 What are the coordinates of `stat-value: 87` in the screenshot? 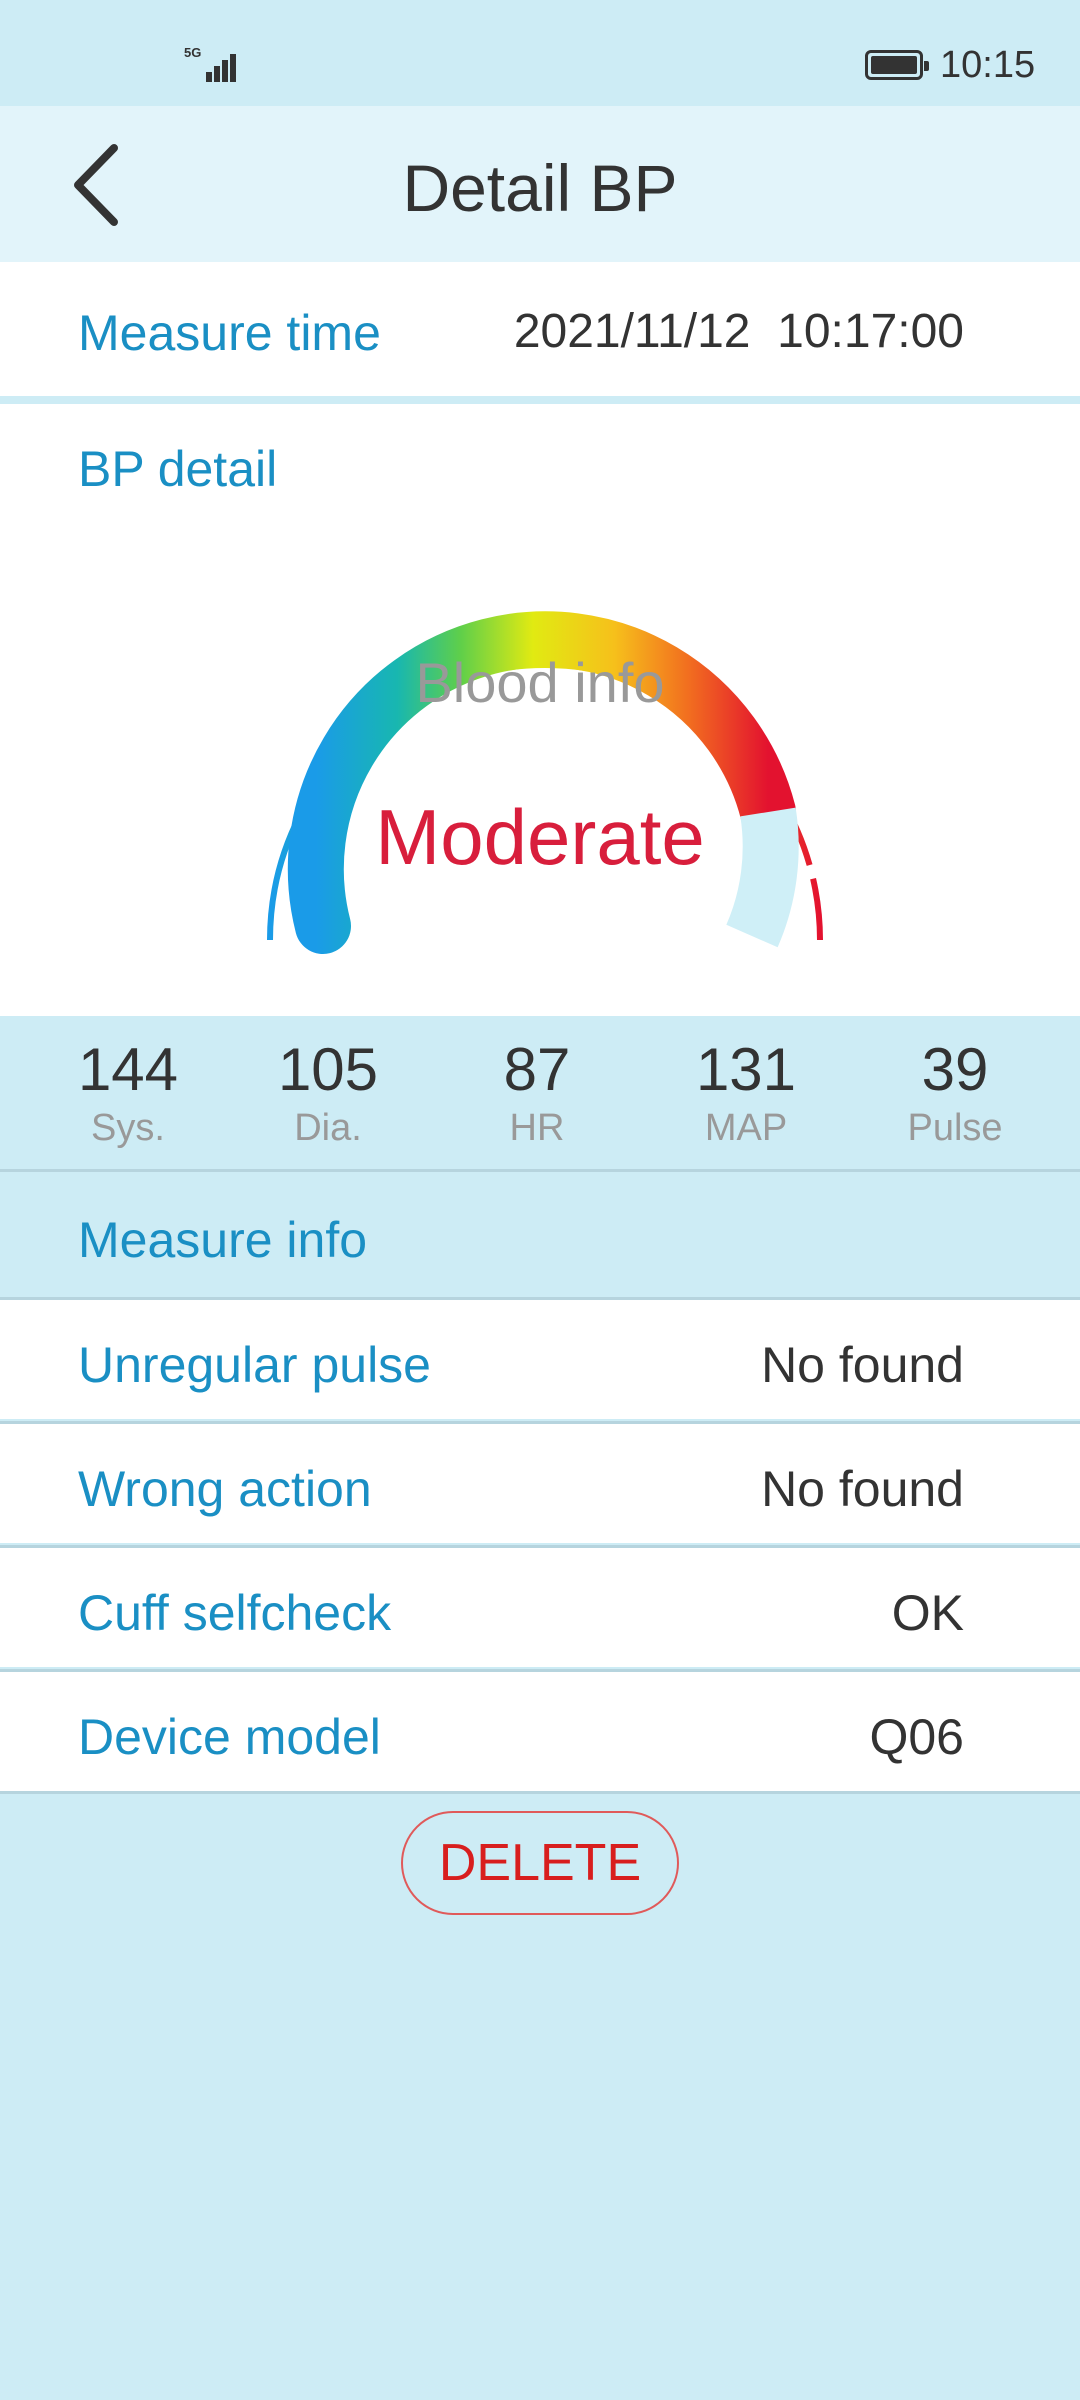 It's located at (537, 1069).